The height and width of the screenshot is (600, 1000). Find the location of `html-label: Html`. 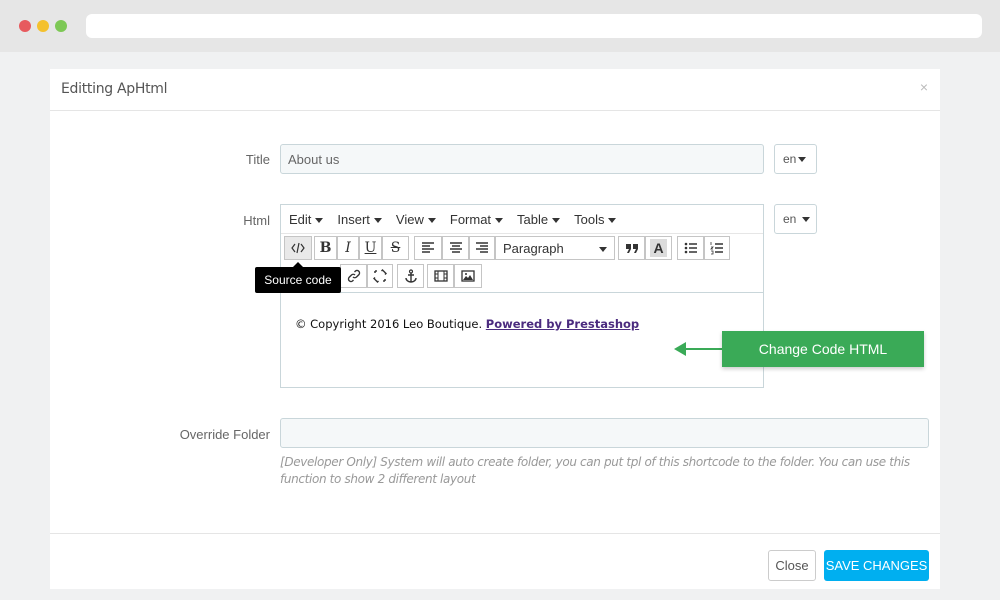

html-label: Html is located at coordinates (256, 220).